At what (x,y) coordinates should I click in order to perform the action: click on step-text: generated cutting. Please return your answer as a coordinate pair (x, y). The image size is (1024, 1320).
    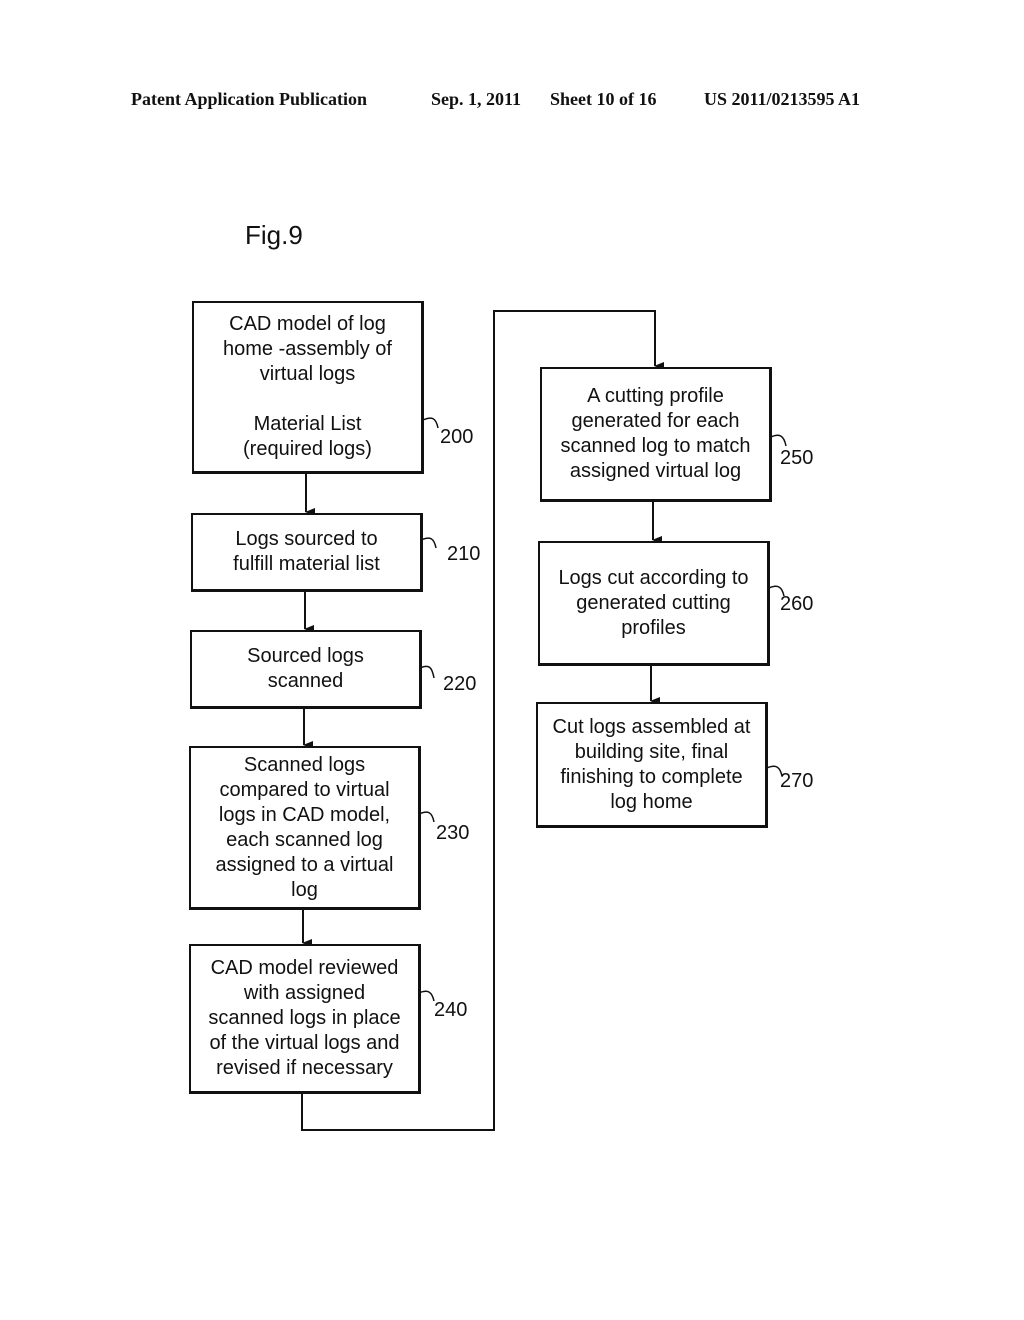
    Looking at the image, I should click on (653, 602).